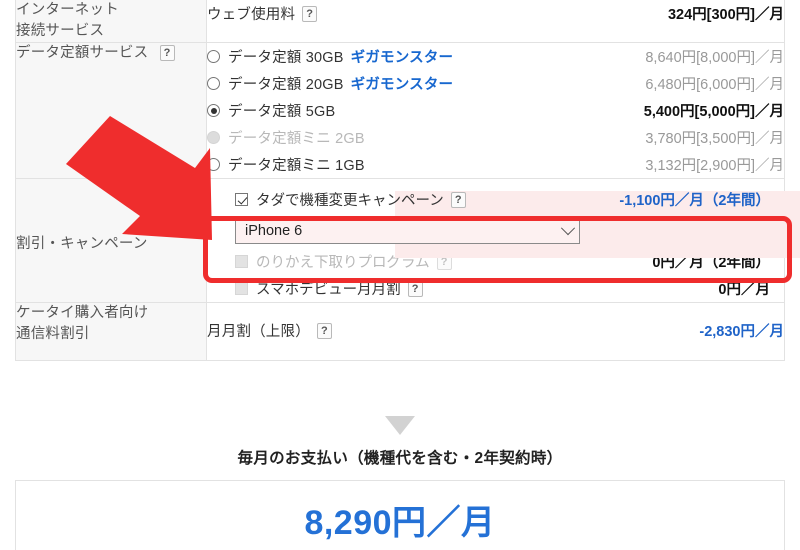  I want to click on row-header-mobile-purchase-discount: ケータイ購入者向け 通信料割引, so click(111, 332).